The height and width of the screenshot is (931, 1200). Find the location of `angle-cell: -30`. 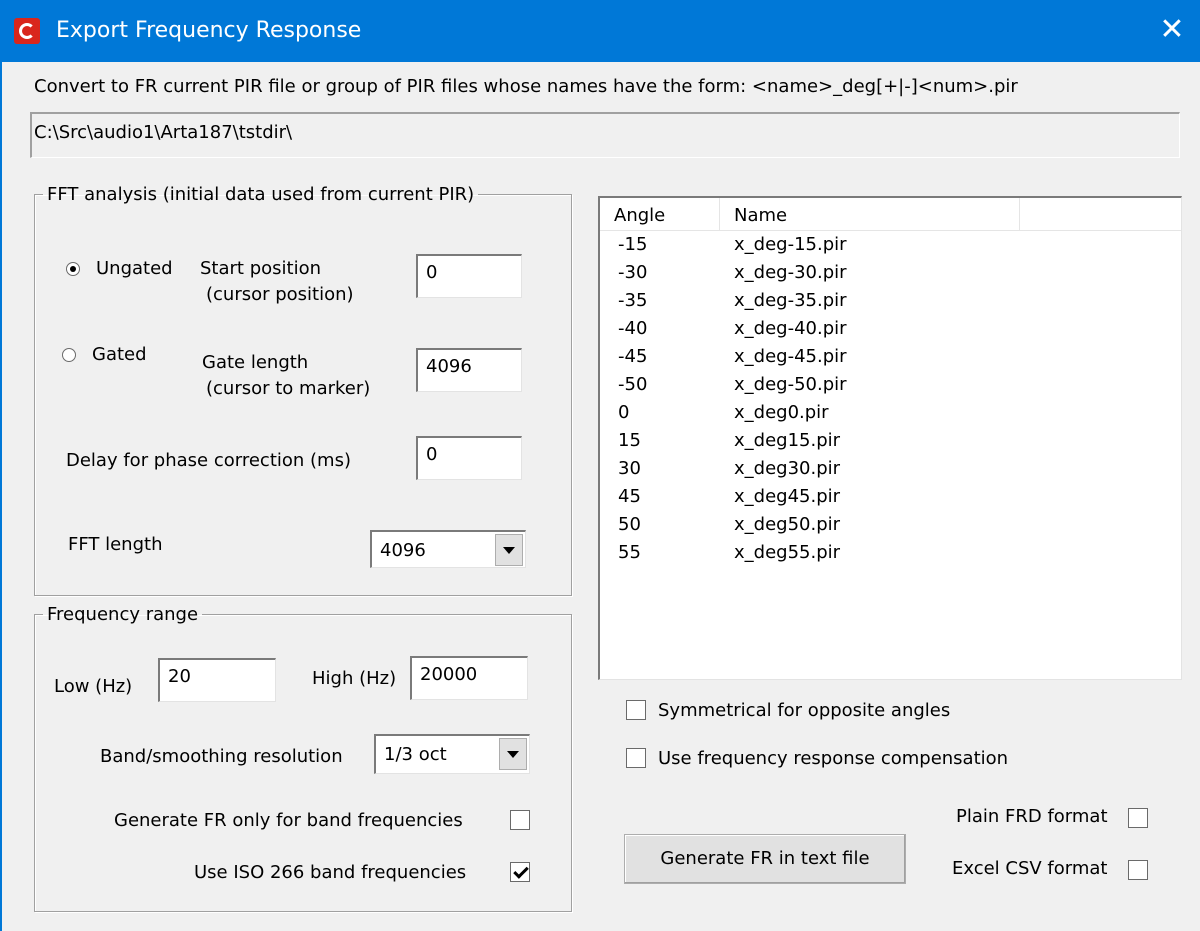

angle-cell: -30 is located at coordinates (633, 272).